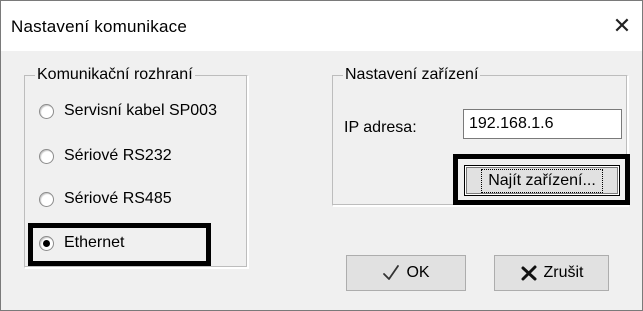 Image resolution: width=643 pixels, height=311 pixels. What do you see at coordinates (99, 26) in the screenshot?
I see `window-title: Nastavení komunikace` at bounding box center [99, 26].